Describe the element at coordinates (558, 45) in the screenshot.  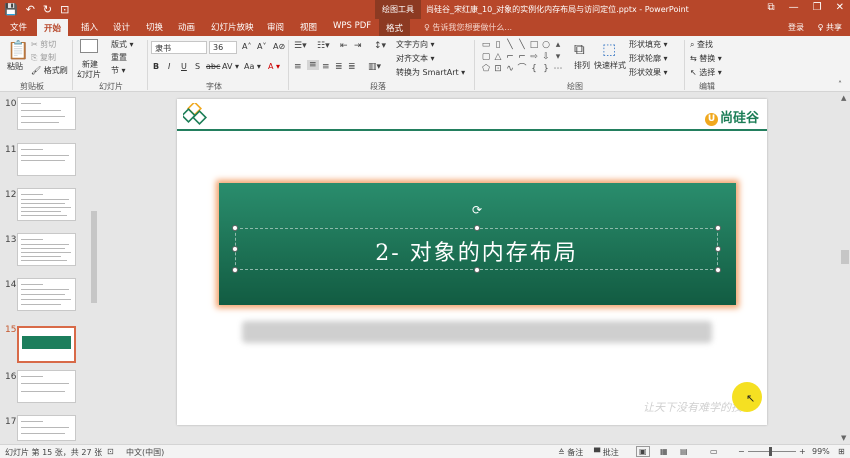
I see `more-shapes-up-icon: ▴` at that location.